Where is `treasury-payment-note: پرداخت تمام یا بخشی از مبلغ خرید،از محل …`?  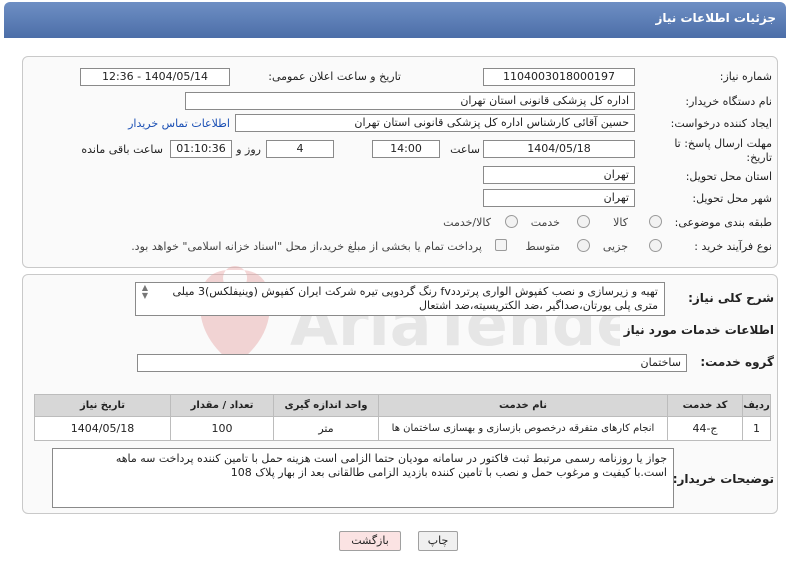
treasury-payment-note: پرداخت تمام یا بخشی از مبلغ خرید،از محل … is located at coordinates (306, 246).